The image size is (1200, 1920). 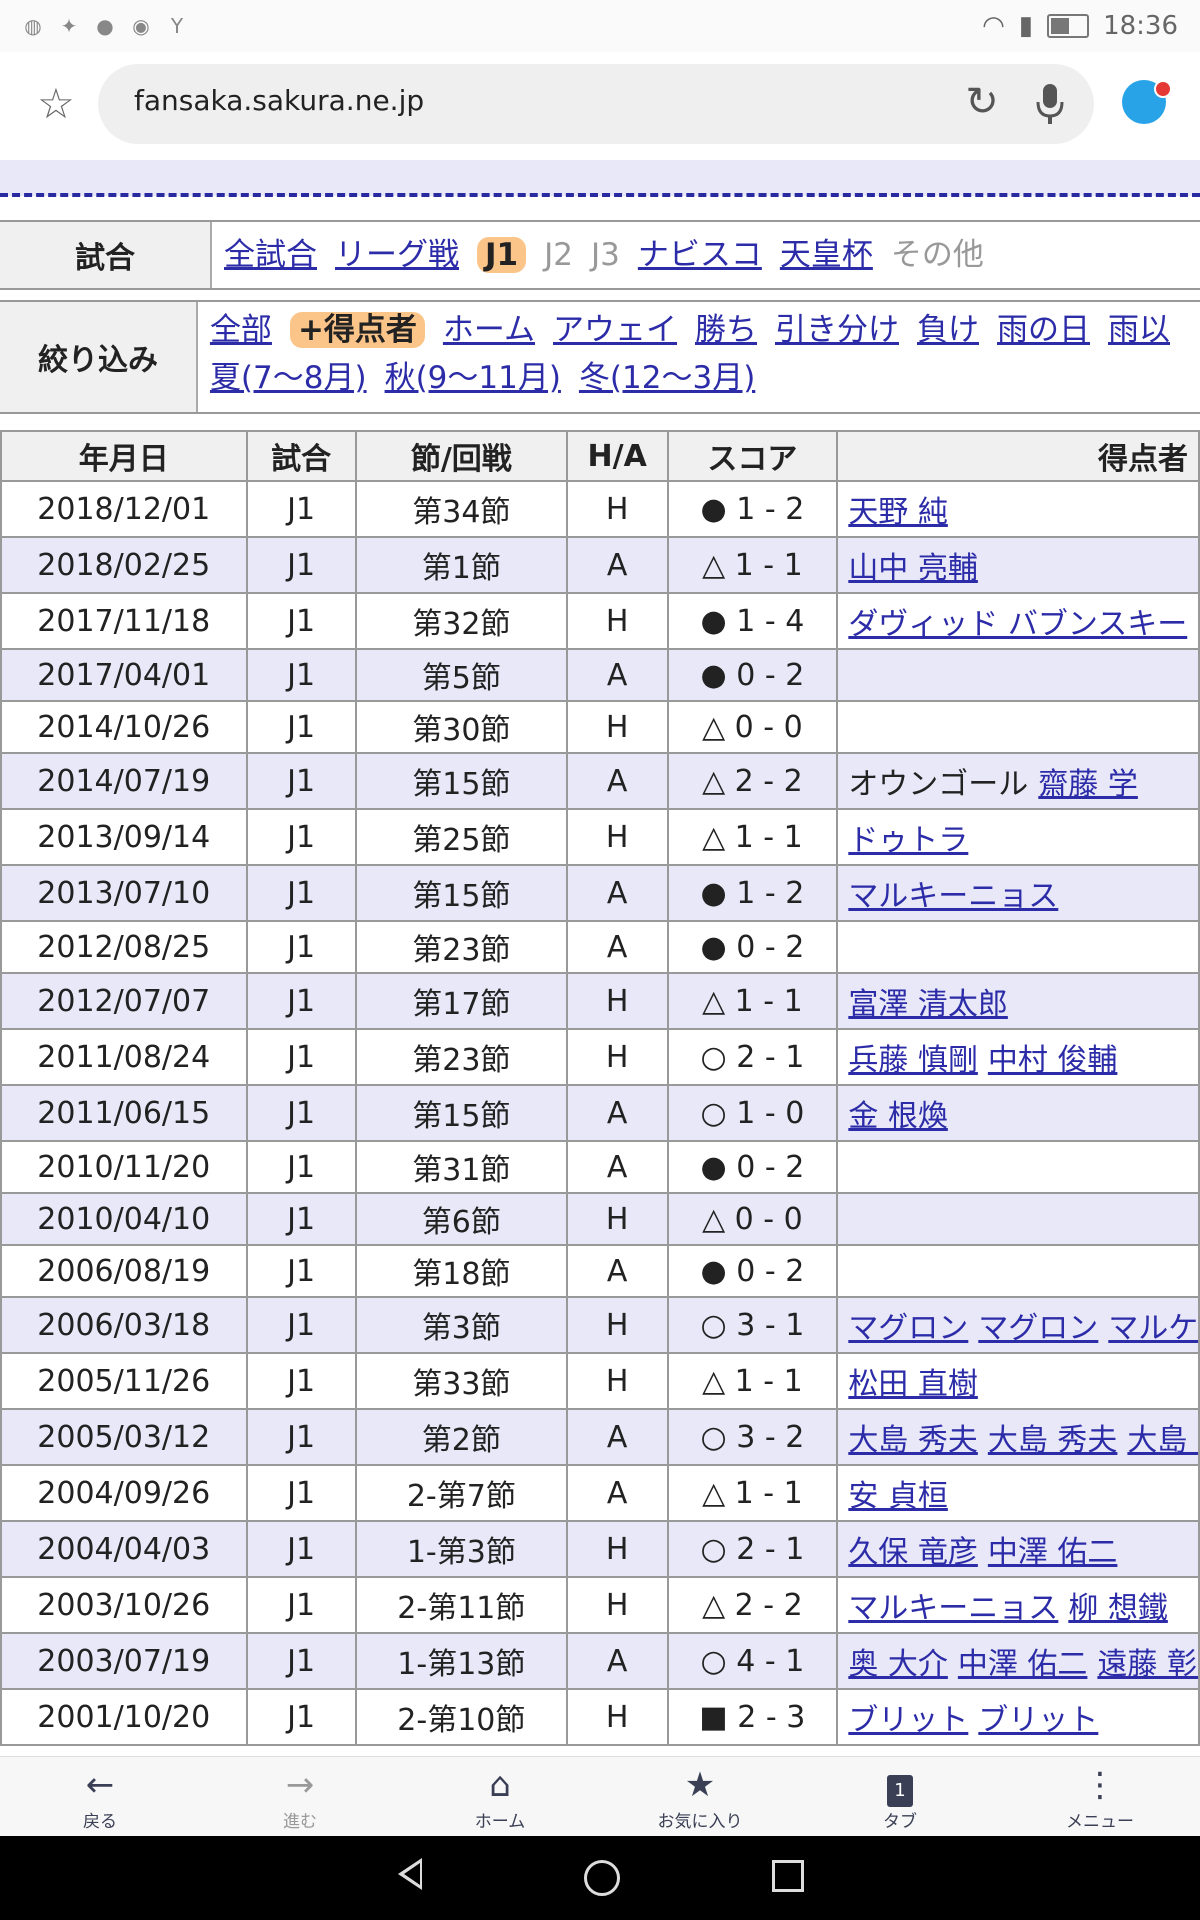 What do you see at coordinates (1080, 26) in the screenshot?
I see `system-indicators: ◠ ▮ 18:36` at bounding box center [1080, 26].